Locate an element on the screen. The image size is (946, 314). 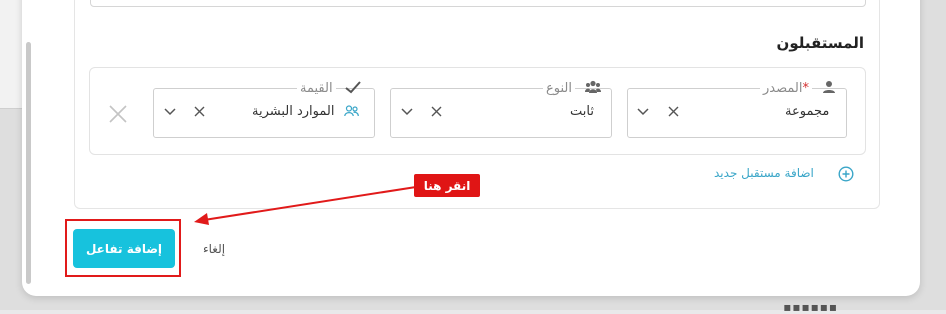
source-label: *المصدر is located at coordinates (786, 88).